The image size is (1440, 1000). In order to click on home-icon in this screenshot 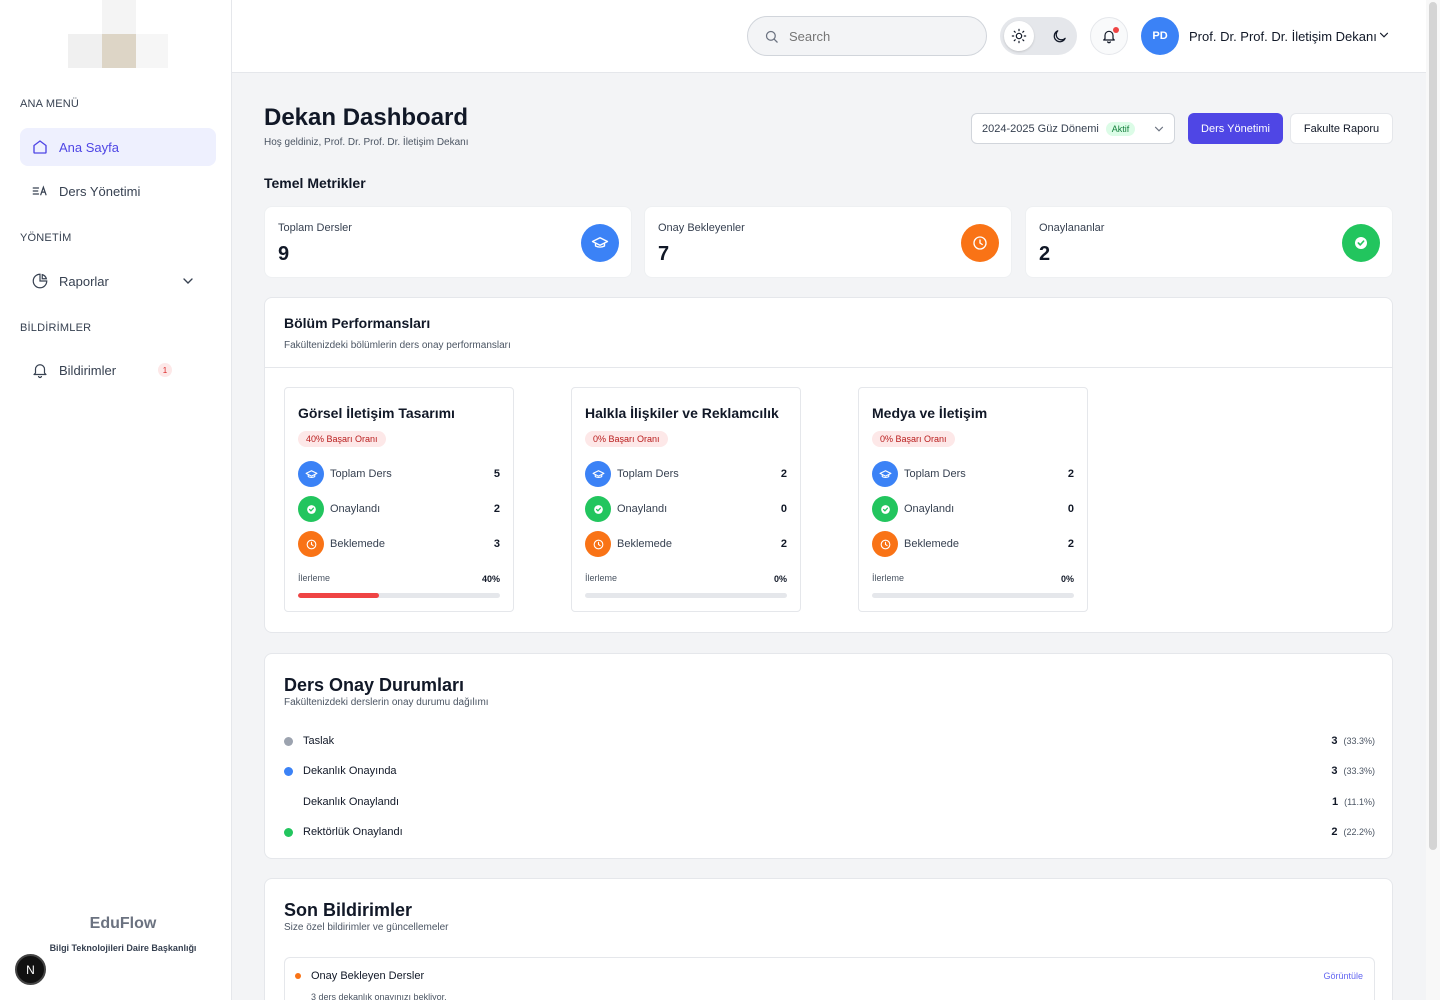, I will do `click(40, 147)`.